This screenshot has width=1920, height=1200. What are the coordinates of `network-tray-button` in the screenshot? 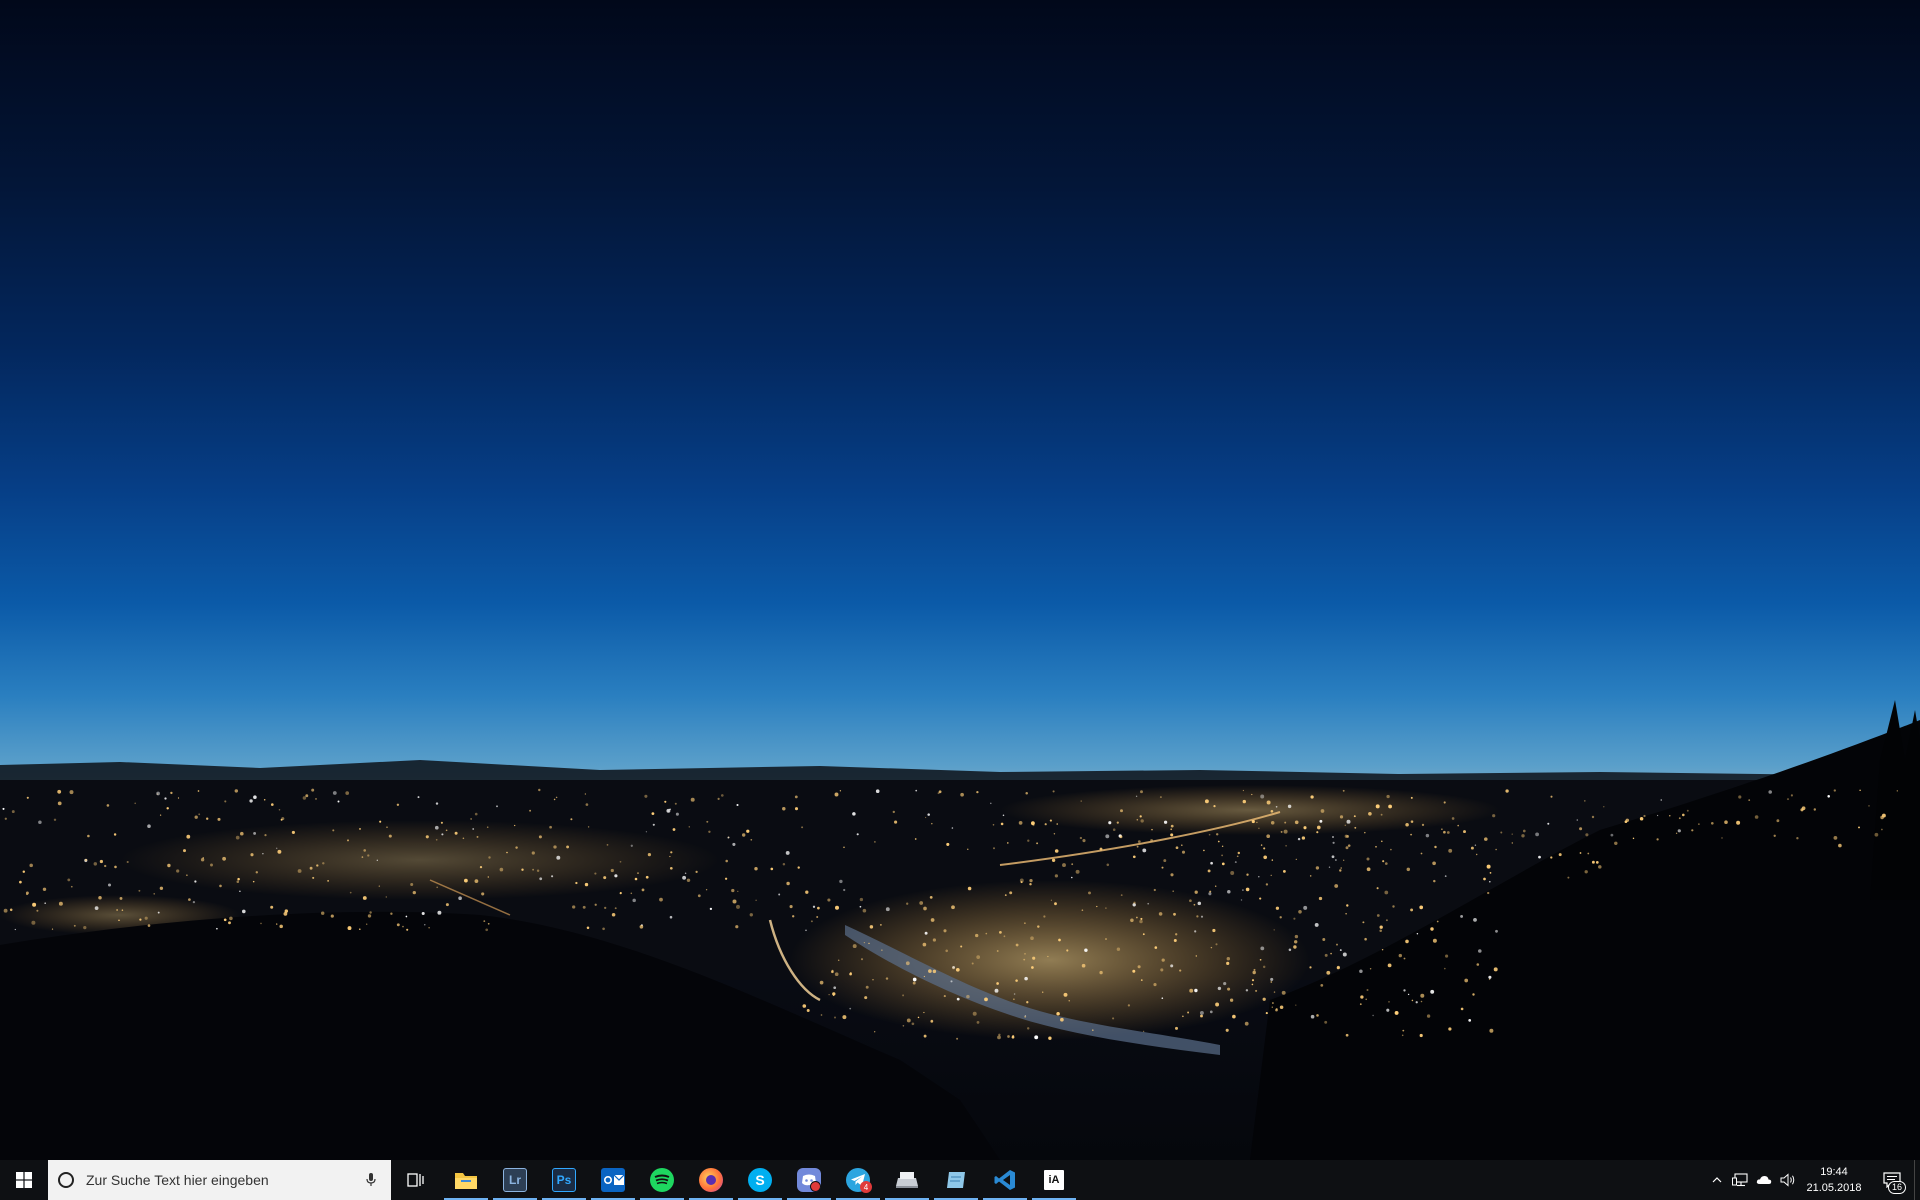 It's located at (1740, 1180).